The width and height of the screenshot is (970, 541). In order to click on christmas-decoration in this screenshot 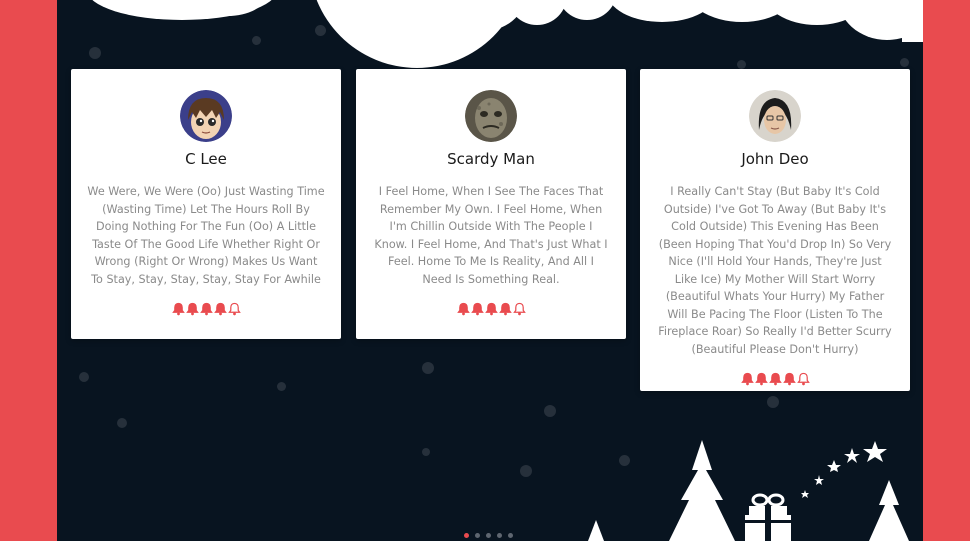, I will do `click(748, 490)`.